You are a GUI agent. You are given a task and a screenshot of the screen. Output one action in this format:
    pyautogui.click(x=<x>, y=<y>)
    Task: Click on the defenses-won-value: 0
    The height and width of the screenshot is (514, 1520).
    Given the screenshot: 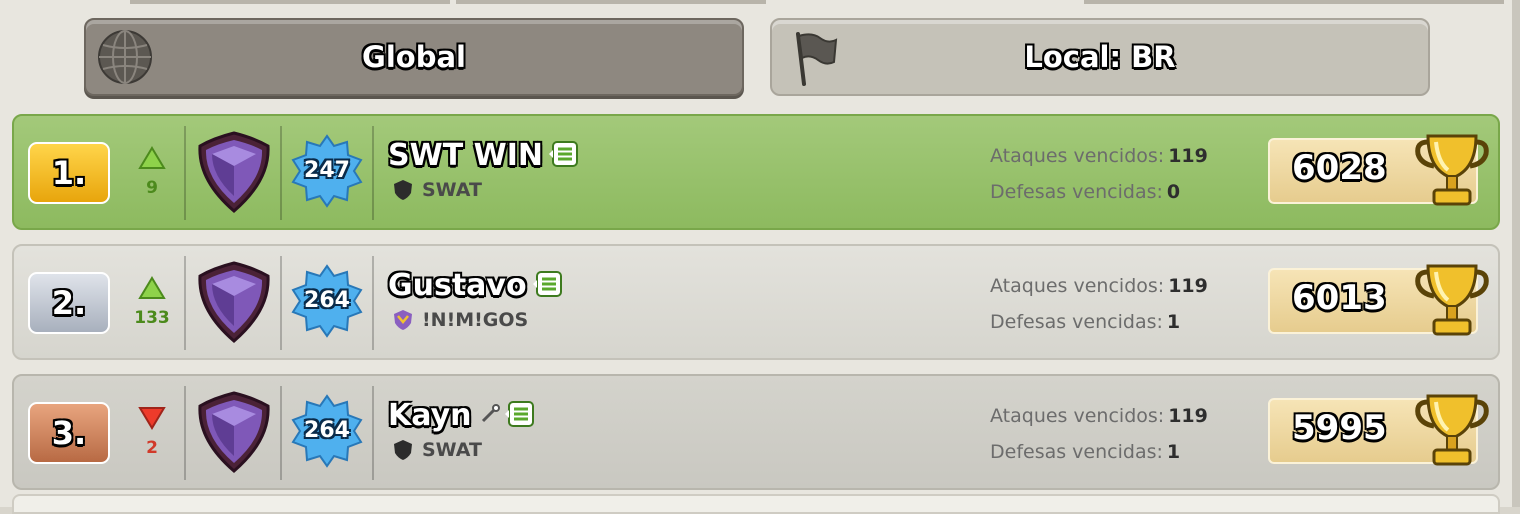 What is the action you would take?
    pyautogui.click(x=1173, y=192)
    